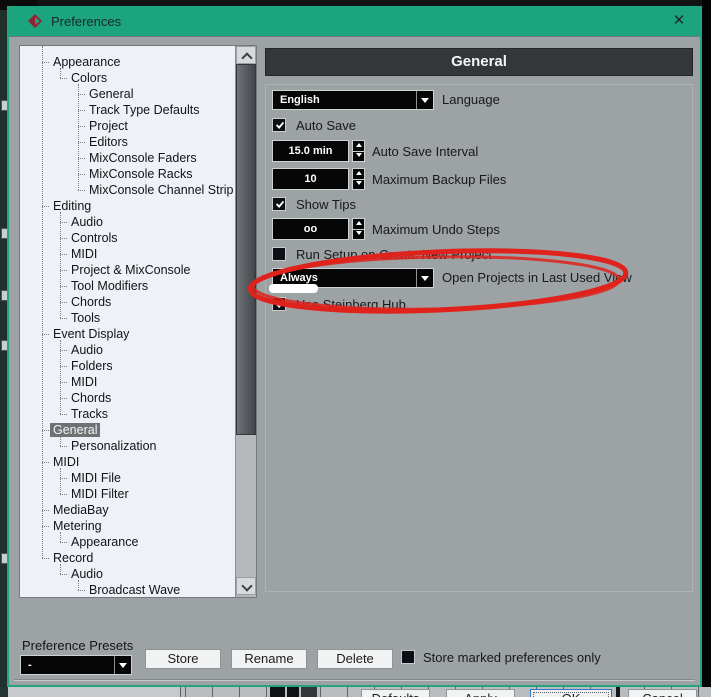  What do you see at coordinates (679, 21) in the screenshot?
I see `close-icon: ✕` at bounding box center [679, 21].